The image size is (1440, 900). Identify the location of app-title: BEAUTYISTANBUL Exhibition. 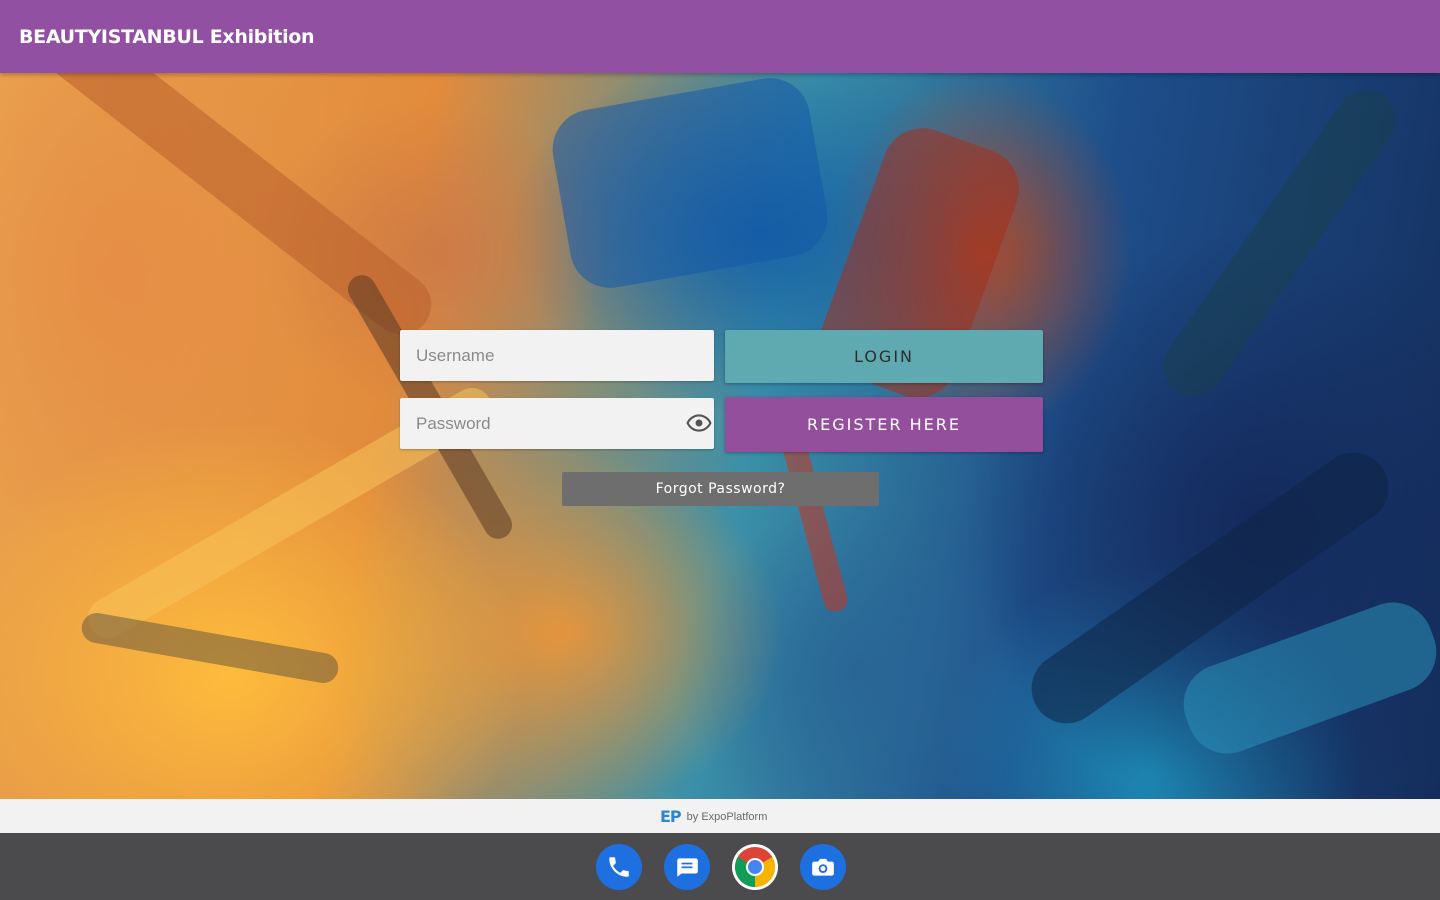
(167, 37).